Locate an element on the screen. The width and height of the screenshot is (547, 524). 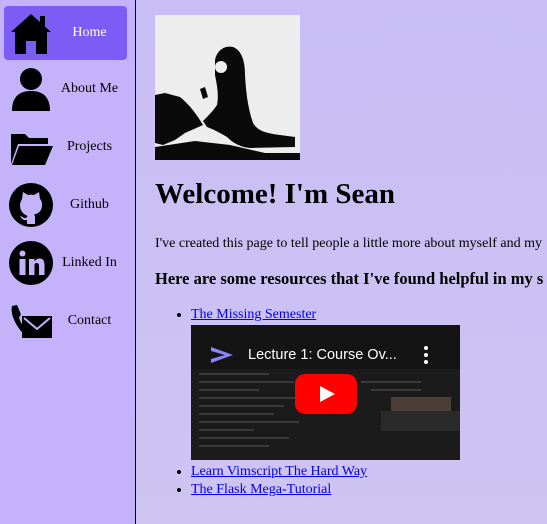
sidebar-item-label: Contact is located at coordinates (89, 320).